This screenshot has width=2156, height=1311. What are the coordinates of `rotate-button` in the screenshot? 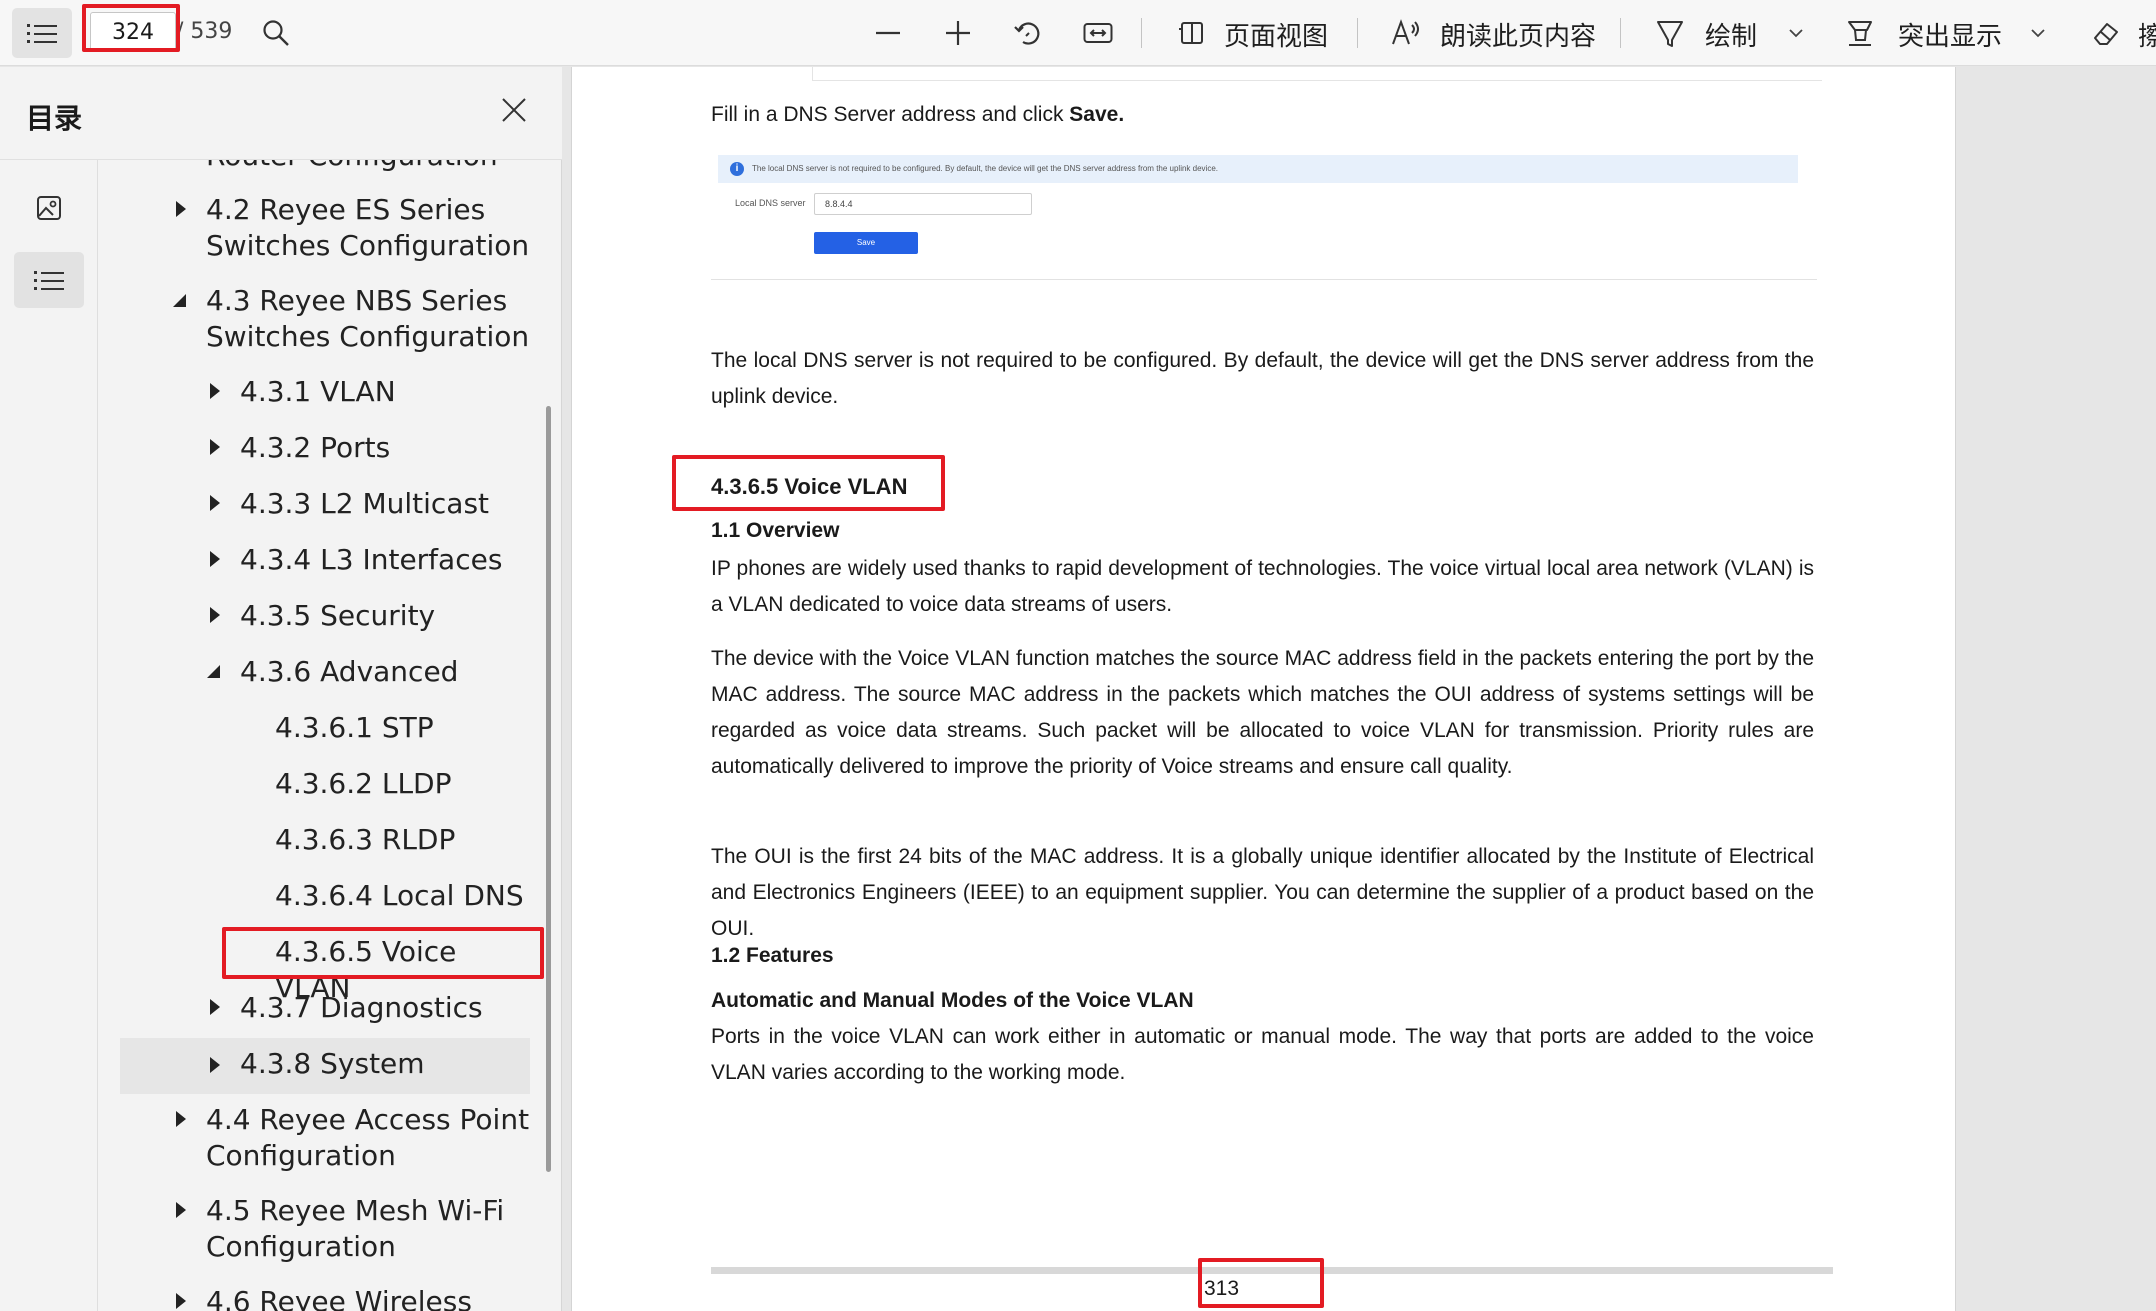 It's located at (1028, 33).